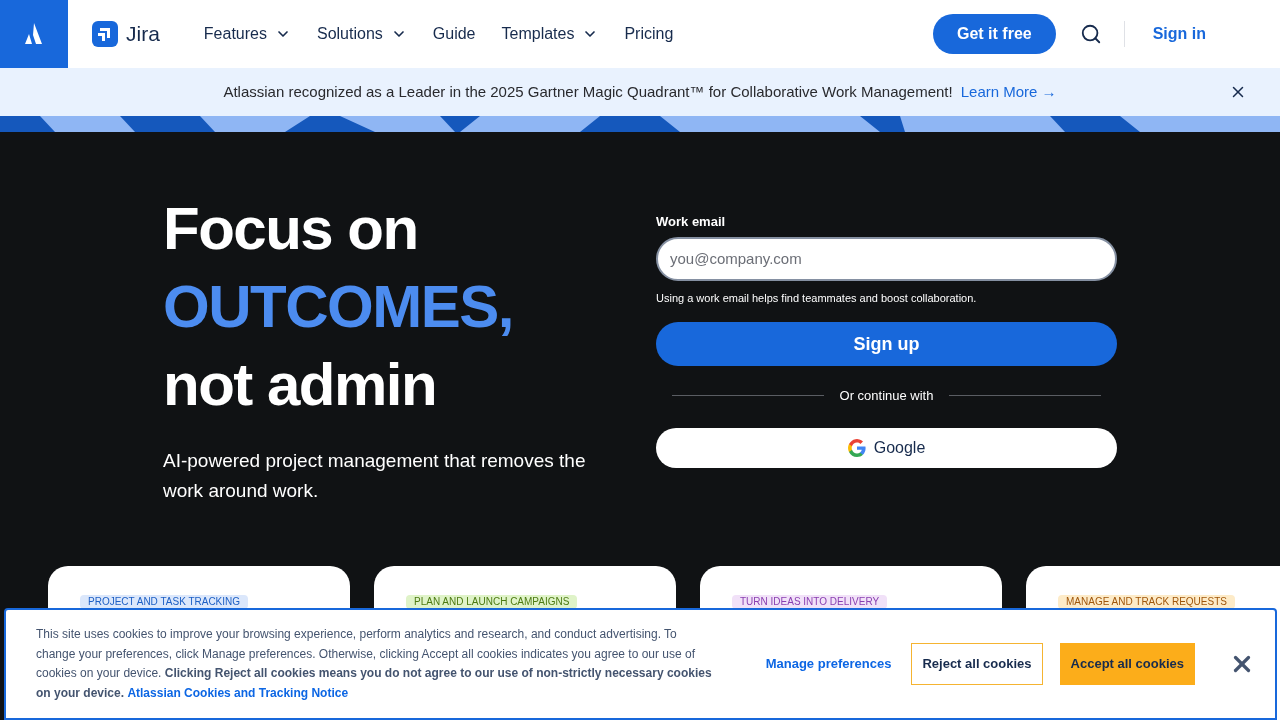 This screenshot has width=1280, height=720. I want to click on card-tag: PLAN AND LAUNCH CAMPAIGNS, so click(492, 602).